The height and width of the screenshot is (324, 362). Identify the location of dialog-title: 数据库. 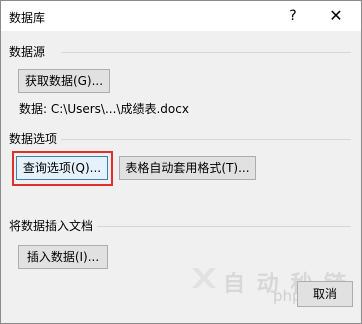
(27, 18).